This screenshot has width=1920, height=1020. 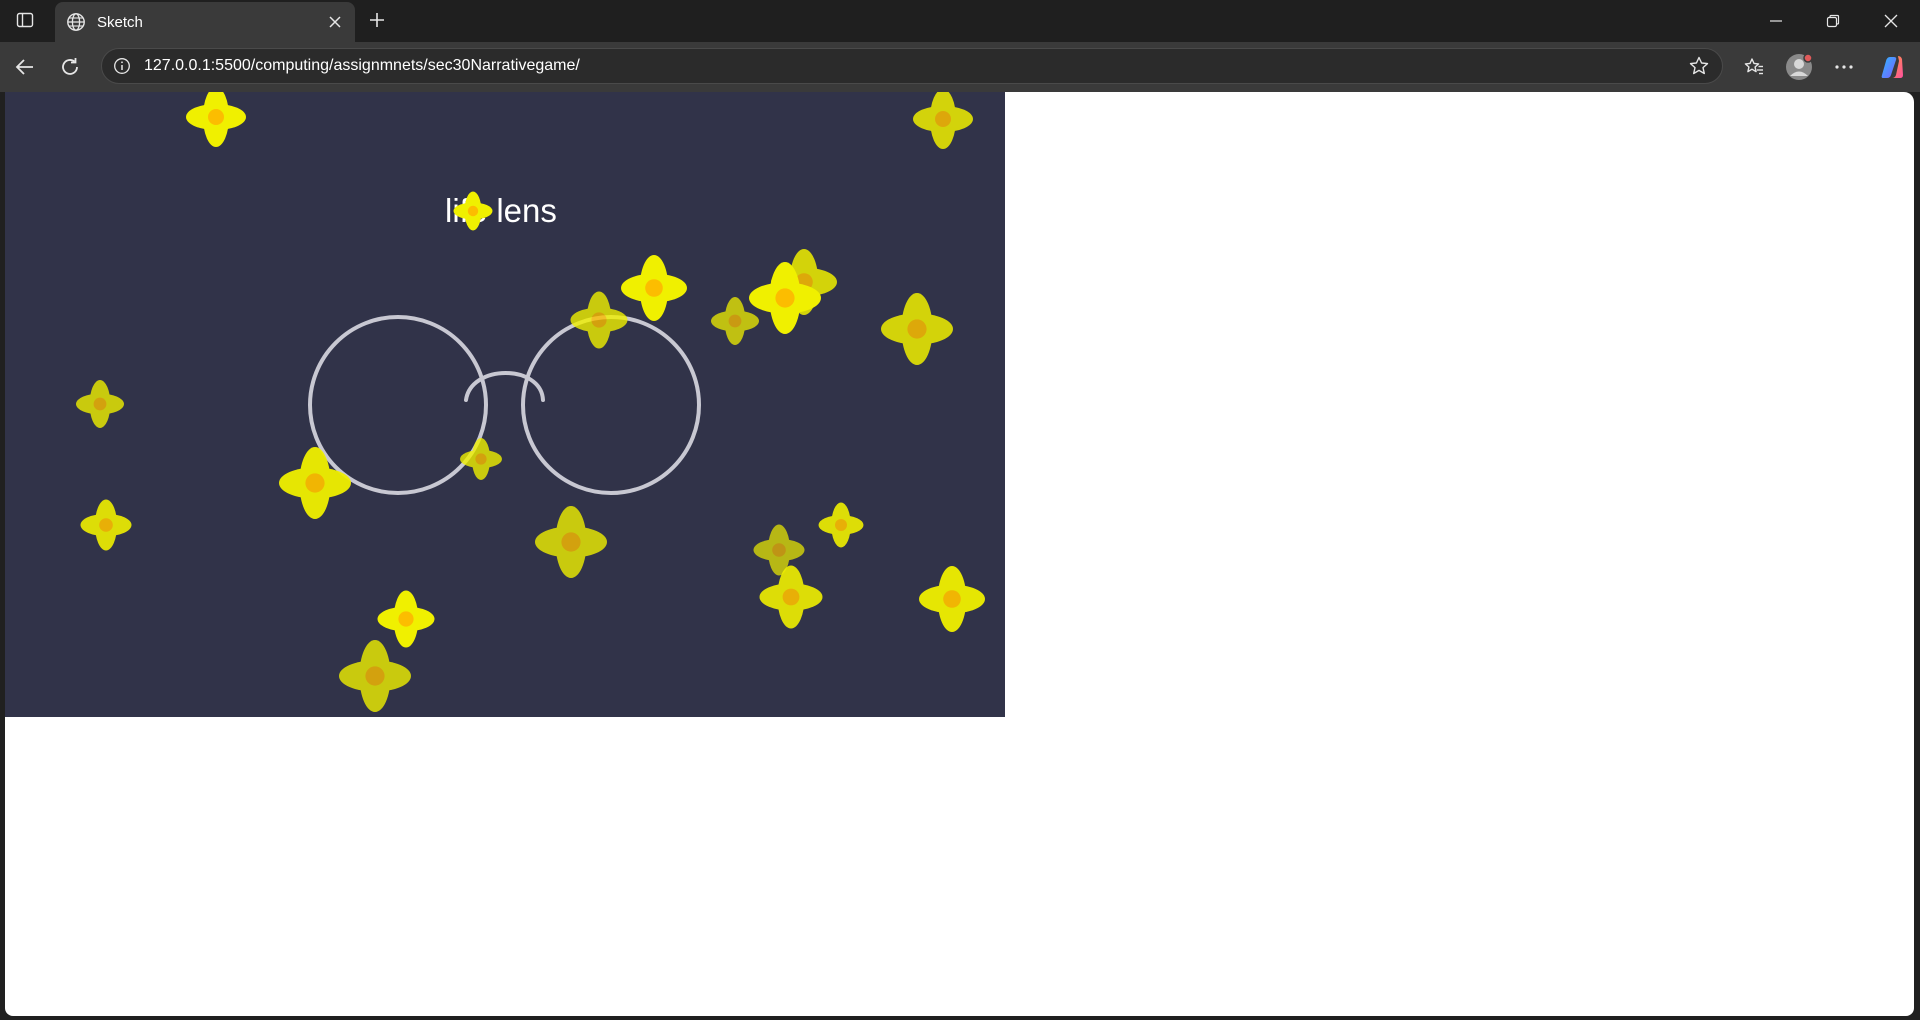 What do you see at coordinates (70, 67) in the screenshot?
I see `refresh-icon` at bounding box center [70, 67].